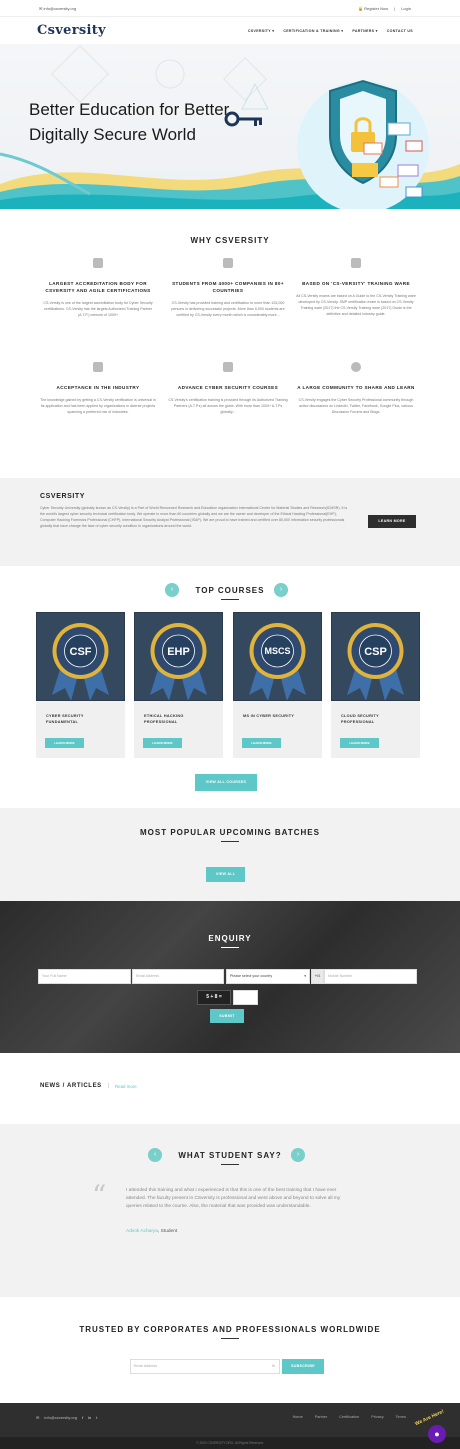 The image size is (460, 1449). What do you see at coordinates (400, 31) in the screenshot?
I see `nav-item-contact: CONTACT US` at bounding box center [400, 31].